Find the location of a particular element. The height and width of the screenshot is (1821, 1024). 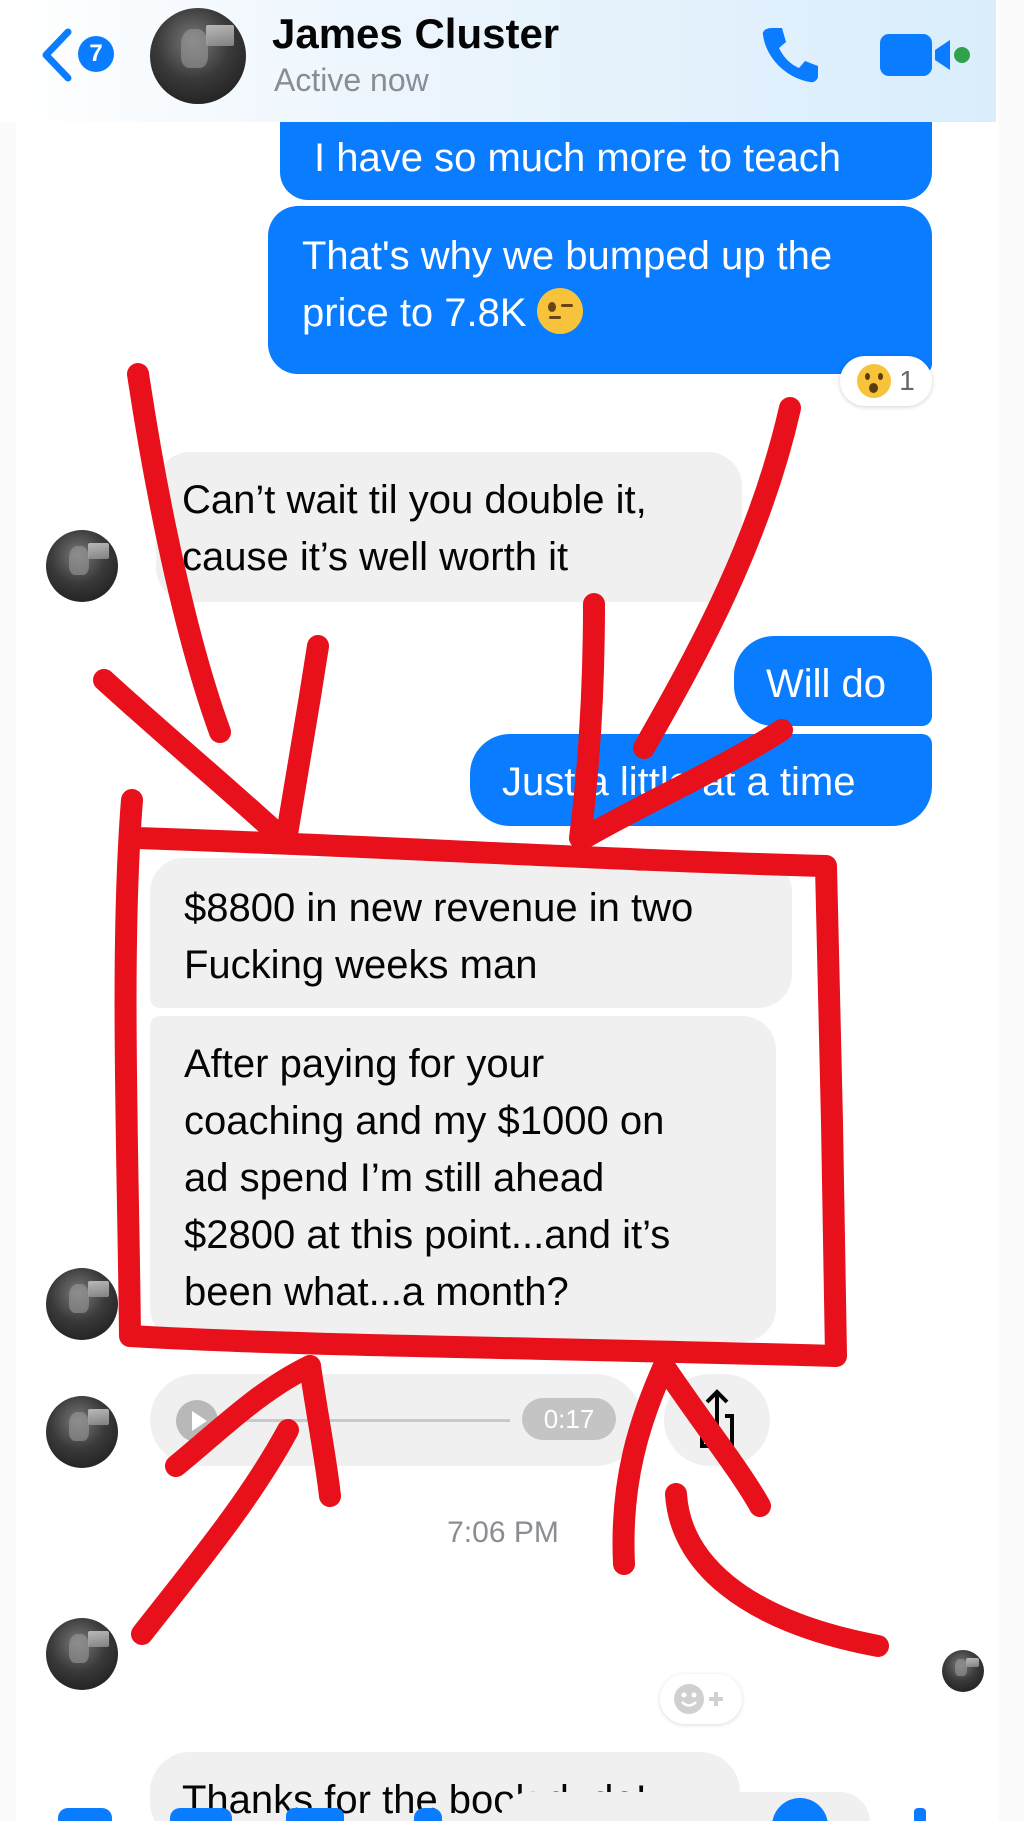

video-camera-icon is located at coordinates (925, 56).